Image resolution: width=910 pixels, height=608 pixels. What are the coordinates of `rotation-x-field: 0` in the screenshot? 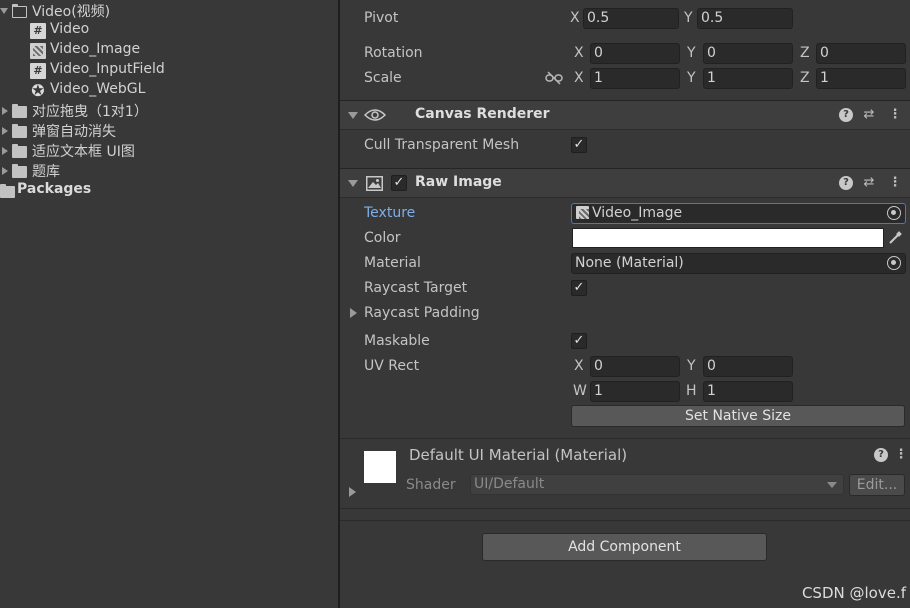 It's located at (635, 53).